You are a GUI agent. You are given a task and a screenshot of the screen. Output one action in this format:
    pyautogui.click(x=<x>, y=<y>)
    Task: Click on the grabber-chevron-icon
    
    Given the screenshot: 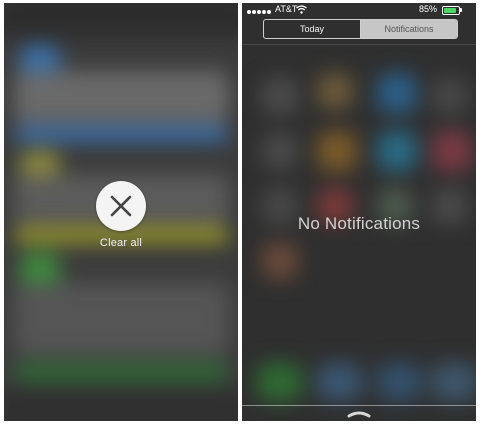 What is the action you would take?
    pyautogui.click(x=359, y=414)
    